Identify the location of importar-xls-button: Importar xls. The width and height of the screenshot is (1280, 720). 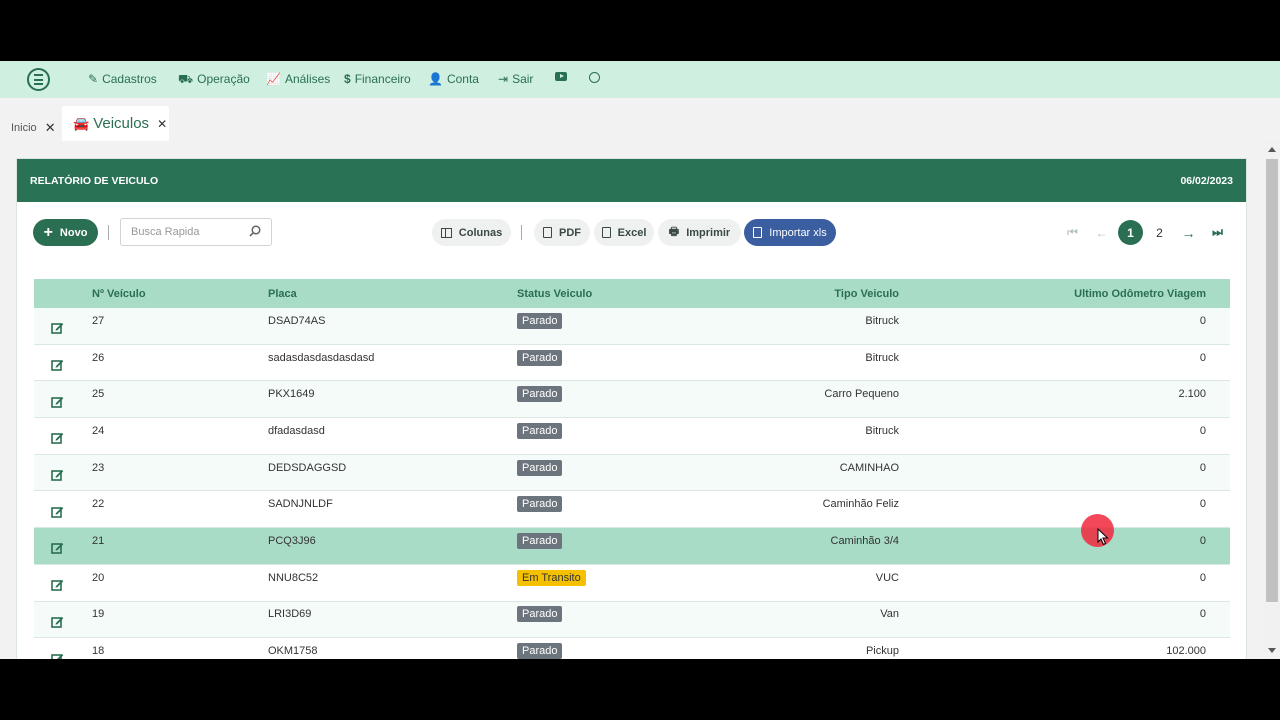
(790, 232).